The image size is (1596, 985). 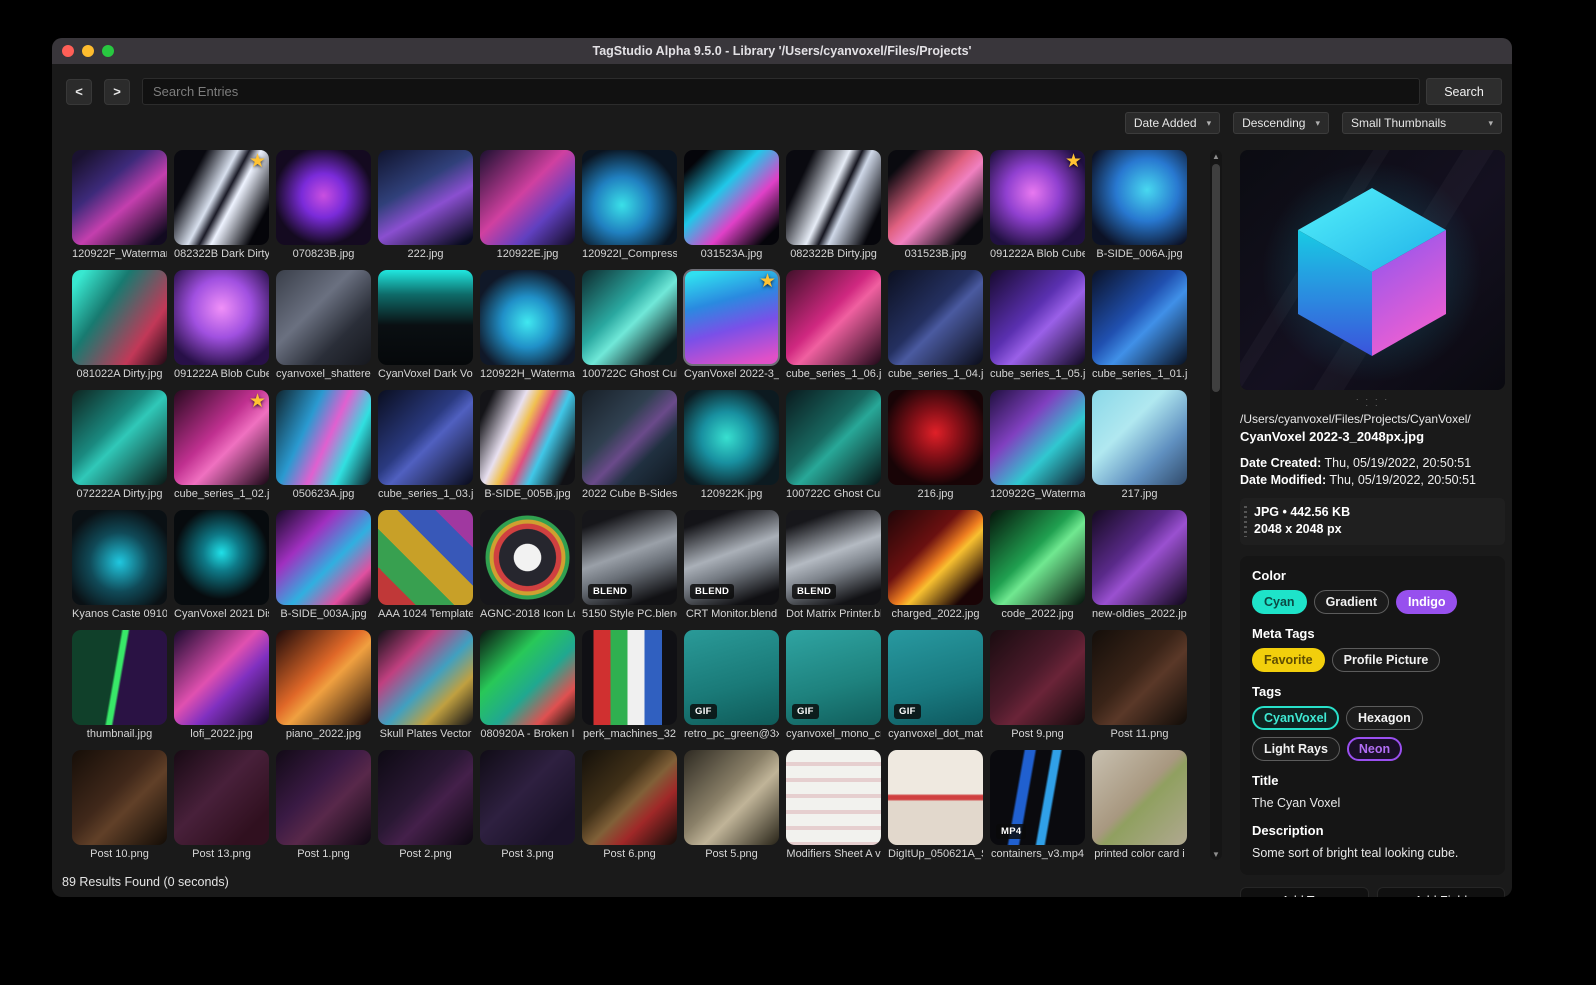 I want to click on grid-item: cube_series_1_05.jpg, so click(x=1037, y=325).